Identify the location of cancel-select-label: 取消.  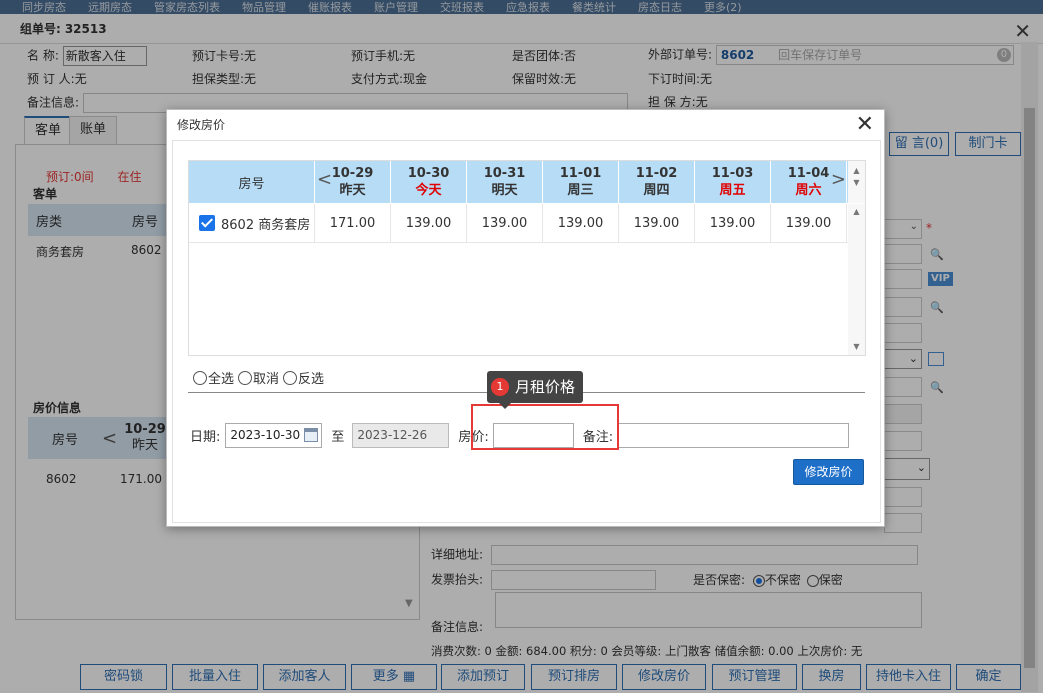
(266, 379).